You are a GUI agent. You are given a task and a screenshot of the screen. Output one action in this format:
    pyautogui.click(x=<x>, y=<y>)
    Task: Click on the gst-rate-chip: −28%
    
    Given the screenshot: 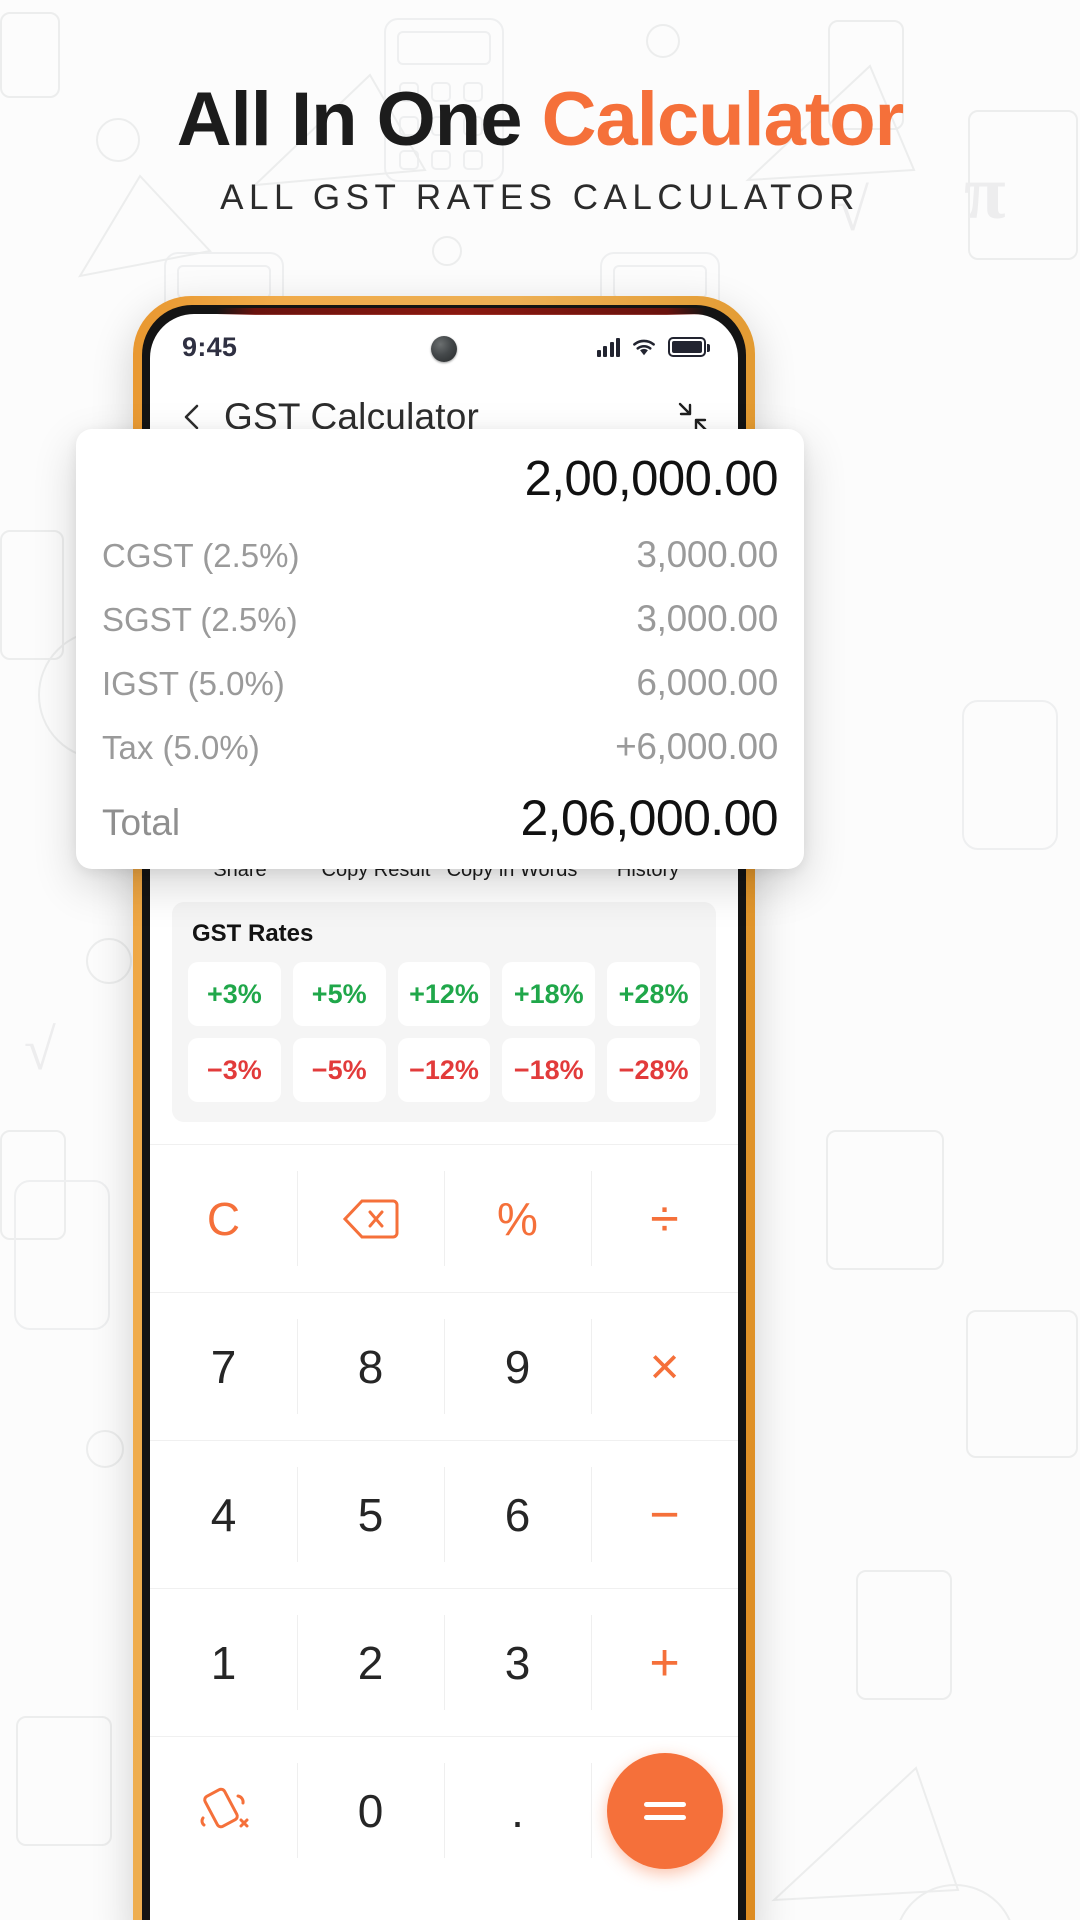 What is the action you would take?
    pyautogui.click(x=653, y=1070)
    